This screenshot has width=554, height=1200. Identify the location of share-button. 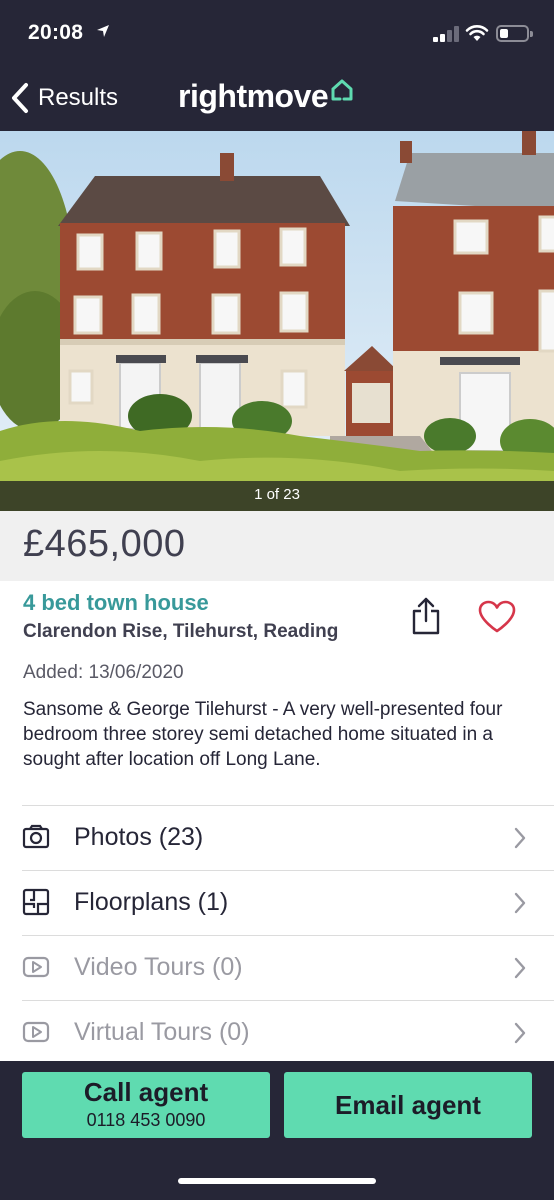
(426, 618).